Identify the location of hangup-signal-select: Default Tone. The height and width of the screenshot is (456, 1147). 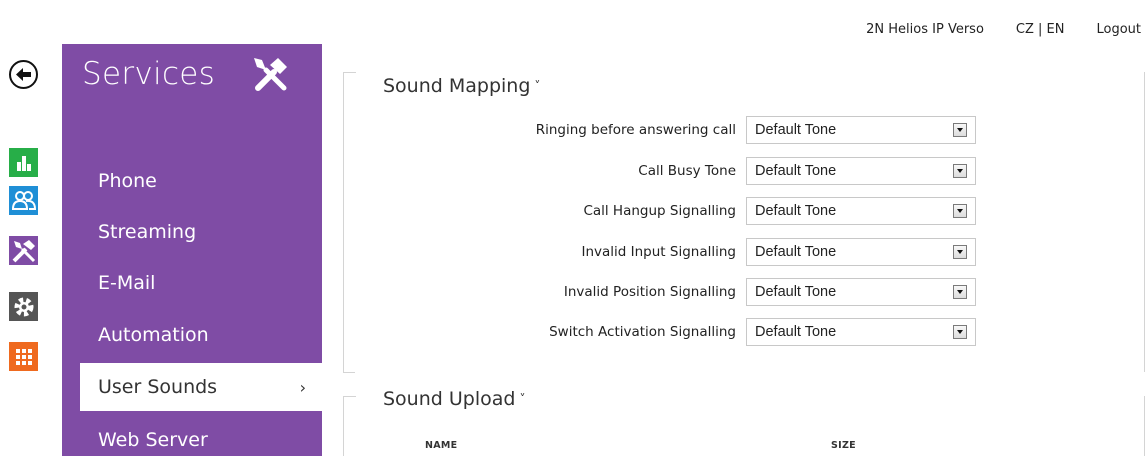
(861, 211).